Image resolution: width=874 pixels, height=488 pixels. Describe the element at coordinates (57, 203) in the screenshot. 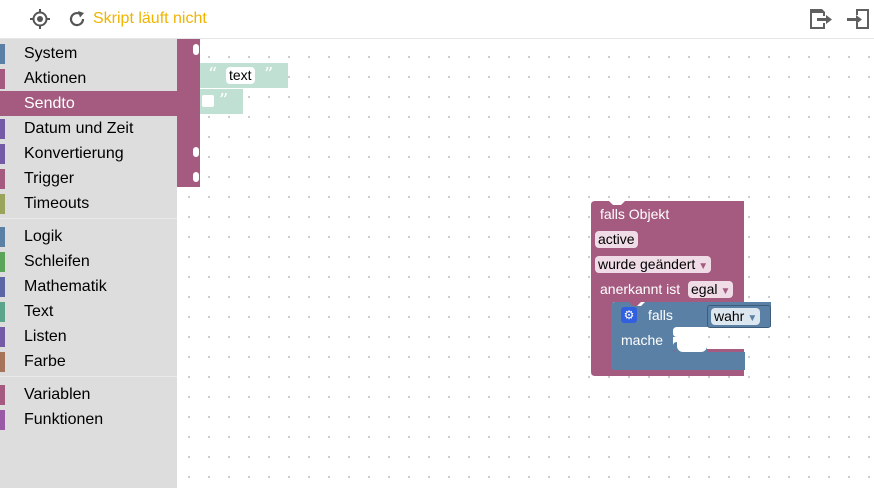

I see `category-label: Timeouts` at that location.